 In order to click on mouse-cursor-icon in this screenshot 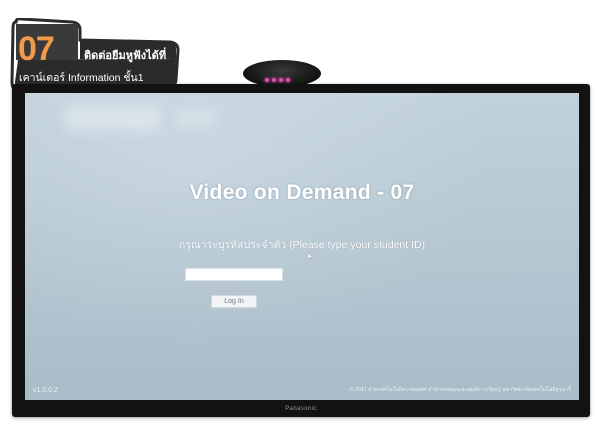, I will do `click(310, 256)`.